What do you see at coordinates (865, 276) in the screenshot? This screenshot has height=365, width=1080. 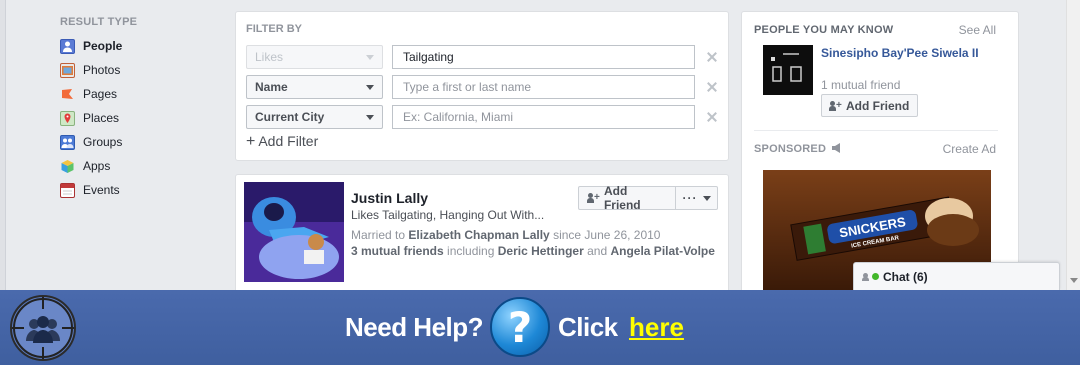 I see `person-icon` at bounding box center [865, 276].